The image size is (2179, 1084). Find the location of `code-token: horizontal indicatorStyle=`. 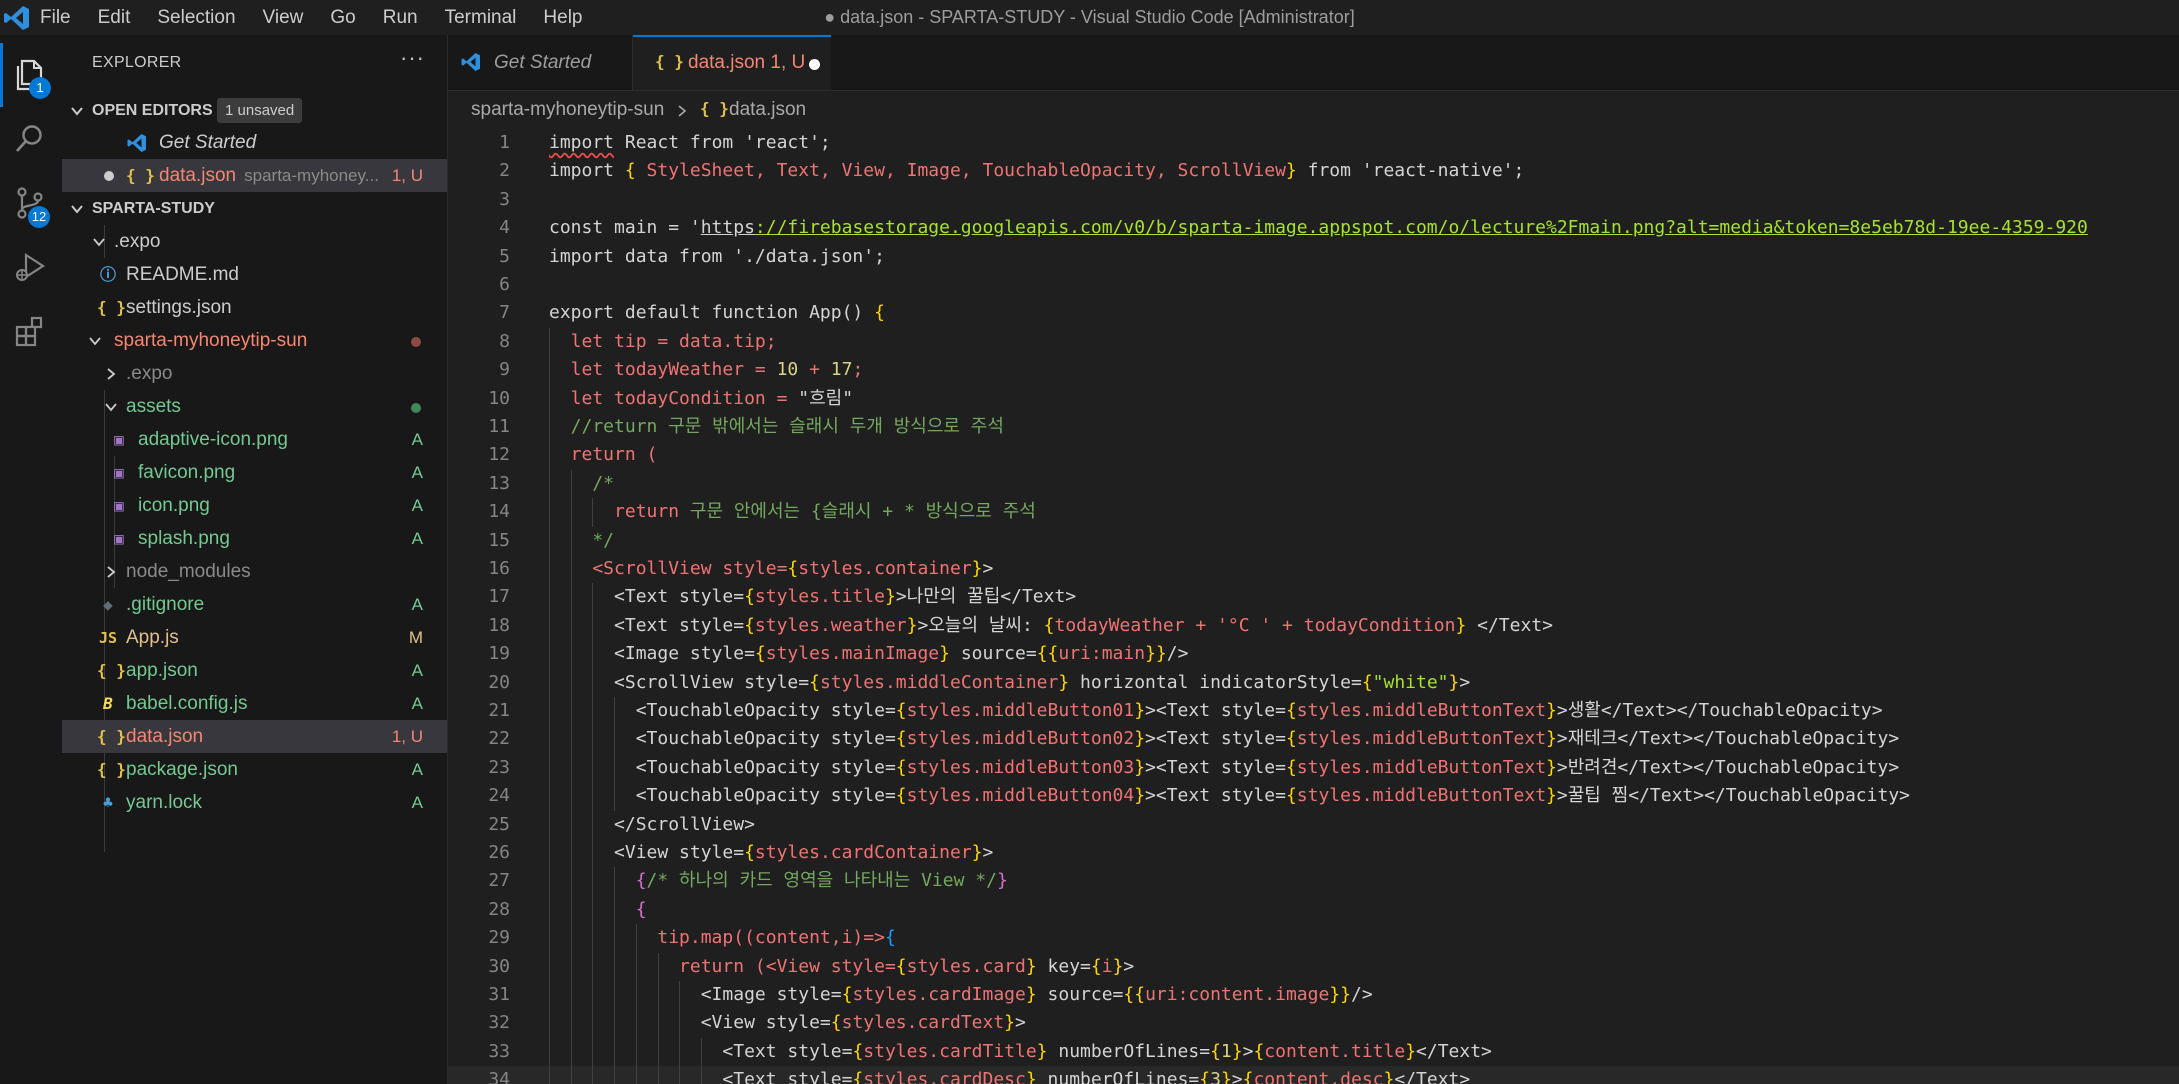

code-token: horizontal indicatorStyle= is located at coordinates (1215, 682).